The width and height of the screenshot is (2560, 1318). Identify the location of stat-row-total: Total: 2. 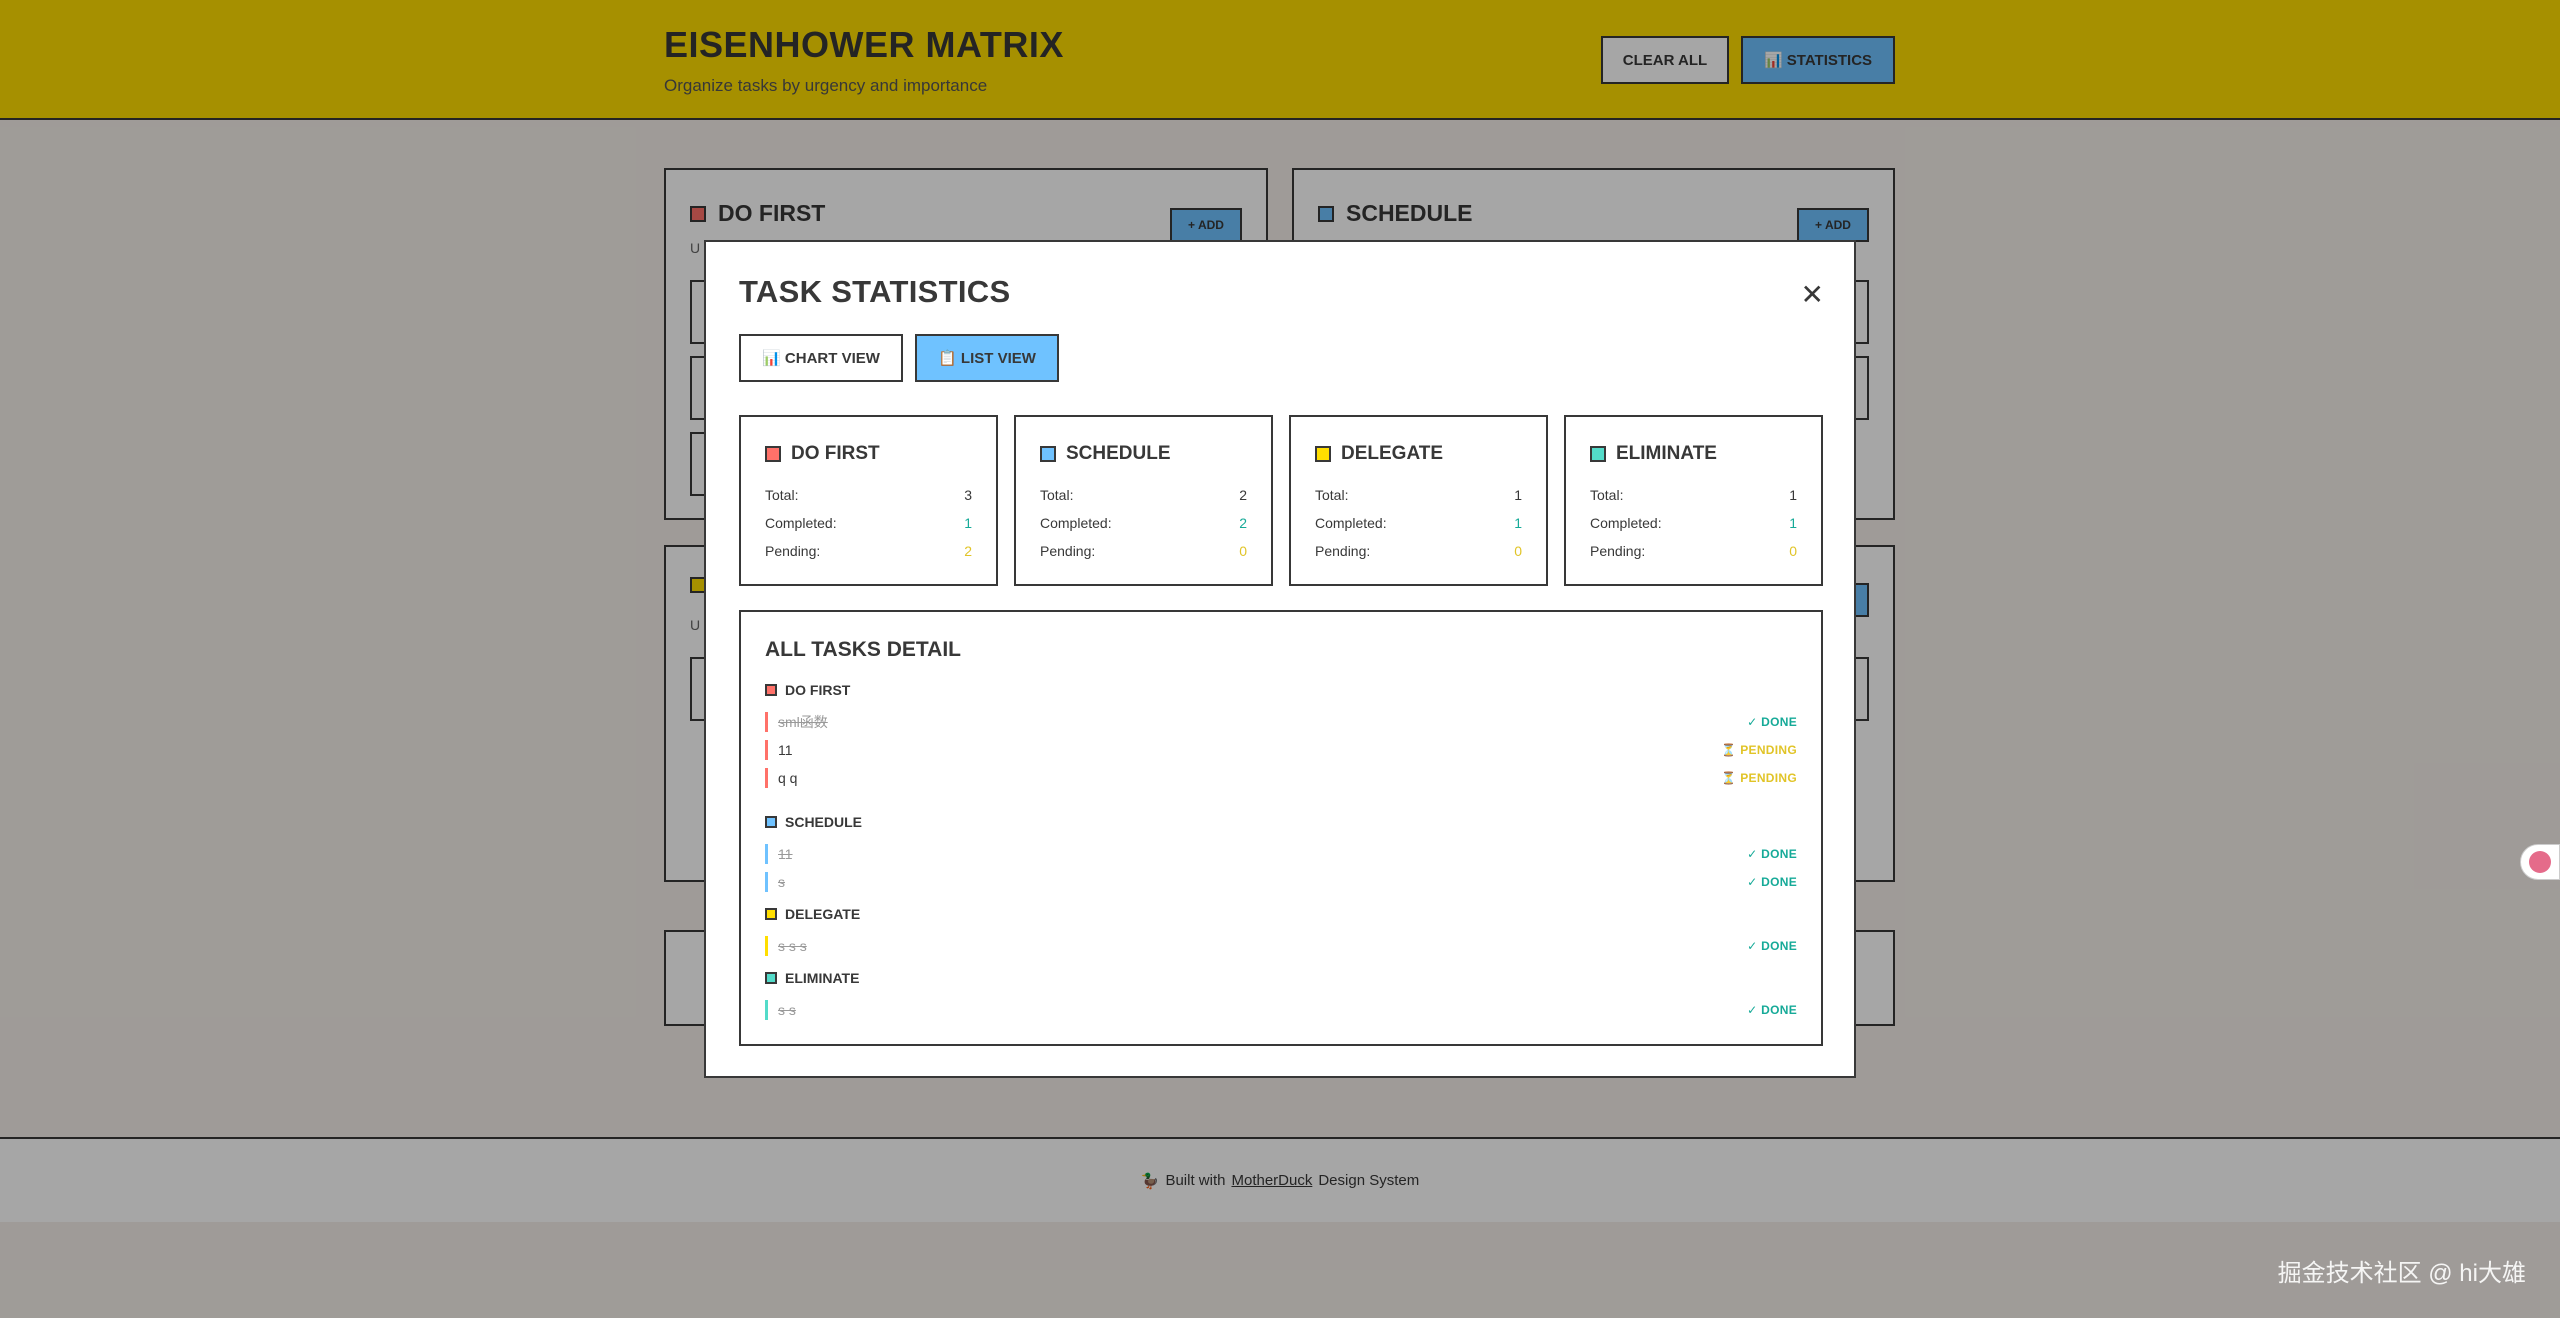
(1143, 495).